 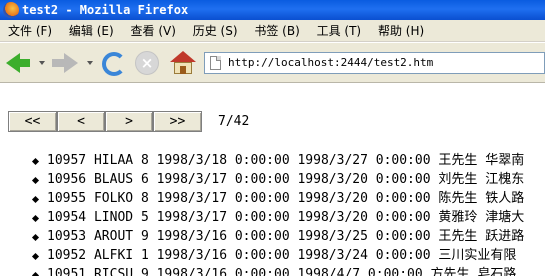 What do you see at coordinates (81, 121) in the screenshot?
I see `prev-page-button: <` at bounding box center [81, 121].